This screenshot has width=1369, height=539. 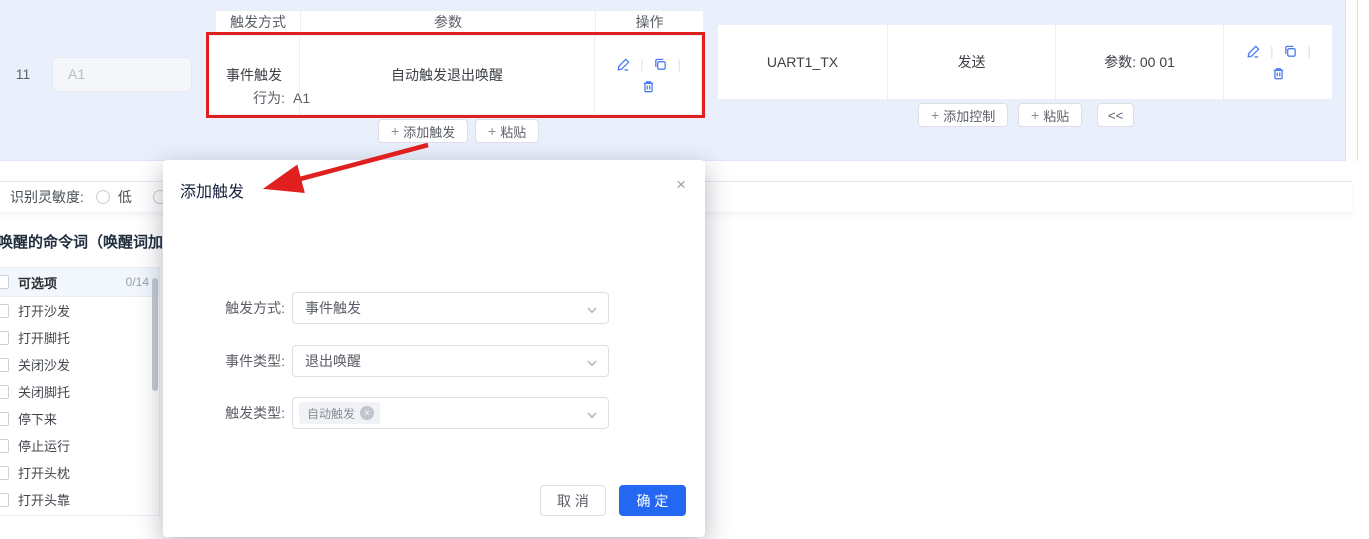 What do you see at coordinates (102, 197) in the screenshot?
I see `radio-icon` at bounding box center [102, 197].